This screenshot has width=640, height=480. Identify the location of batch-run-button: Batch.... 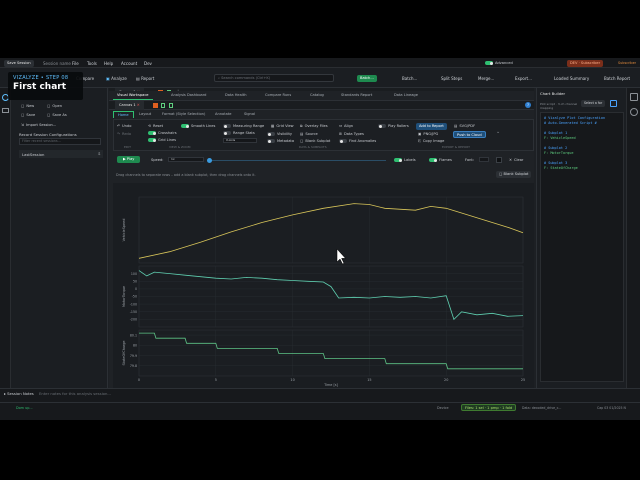
(367, 78).